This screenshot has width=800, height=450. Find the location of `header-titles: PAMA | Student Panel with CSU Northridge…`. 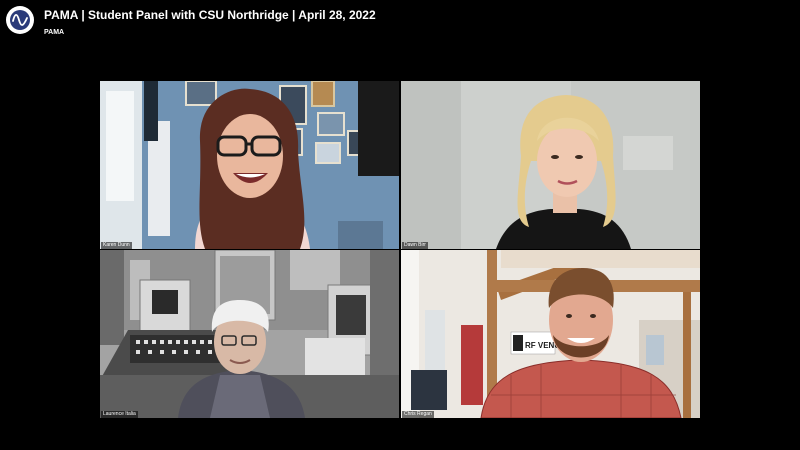

header-titles: PAMA | Student Panel with CSU Northridge… is located at coordinates (210, 22).